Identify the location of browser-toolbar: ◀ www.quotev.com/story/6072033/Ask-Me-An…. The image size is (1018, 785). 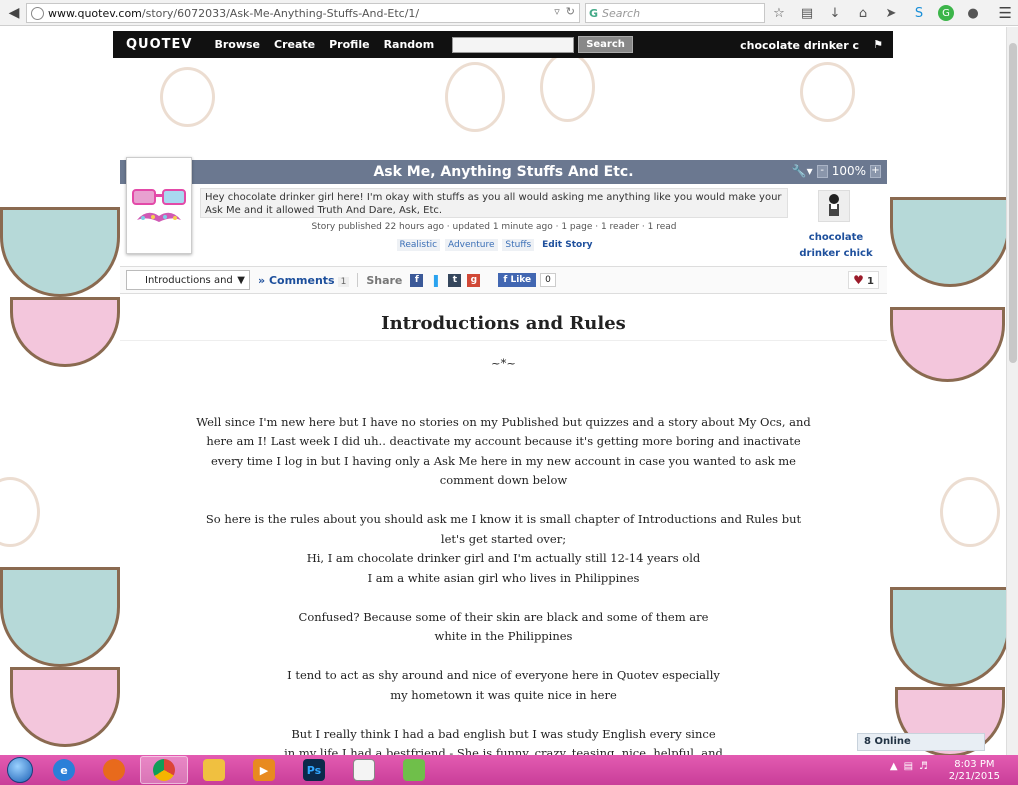
(509, 13).